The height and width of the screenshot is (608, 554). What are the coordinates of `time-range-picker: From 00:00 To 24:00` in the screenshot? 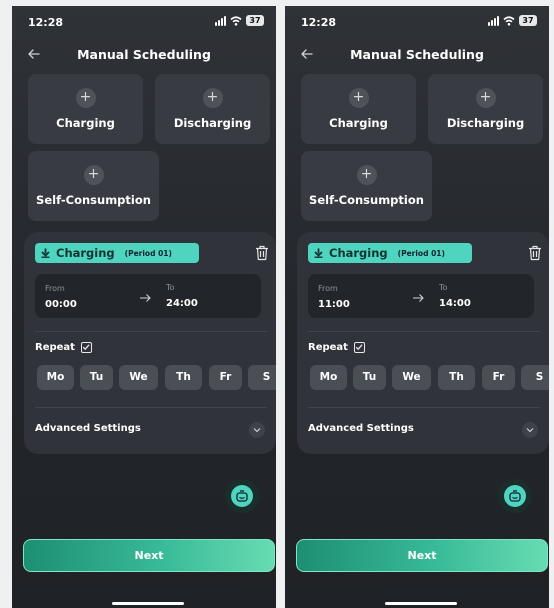 It's located at (148, 296).